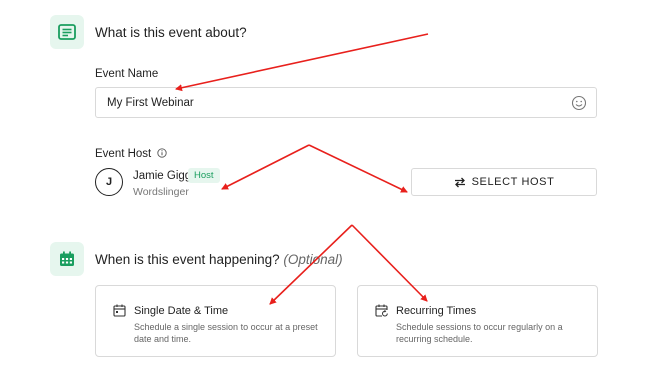 The width and height of the screenshot is (650, 374). I want to click on select-host-button: SELECT HOST, so click(504, 182).